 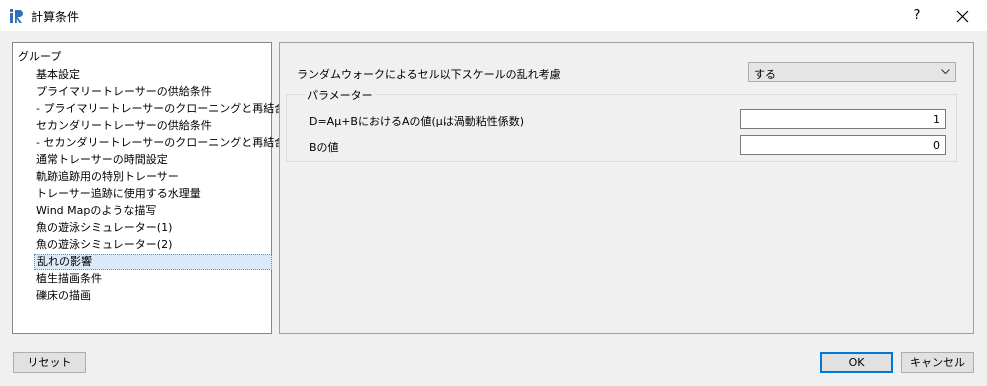 I want to click on tree-item-secondary-cloning: - セカンダリートレーサーのクローニングと再結合, so click(x=160, y=143).